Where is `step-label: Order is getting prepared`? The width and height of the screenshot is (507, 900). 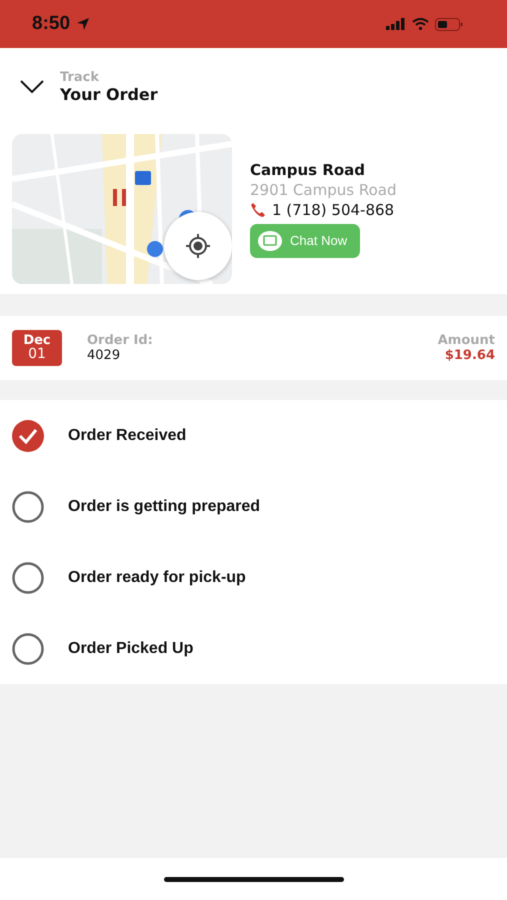
step-label: Order is getting prepared is located at coordinates (164, 507).